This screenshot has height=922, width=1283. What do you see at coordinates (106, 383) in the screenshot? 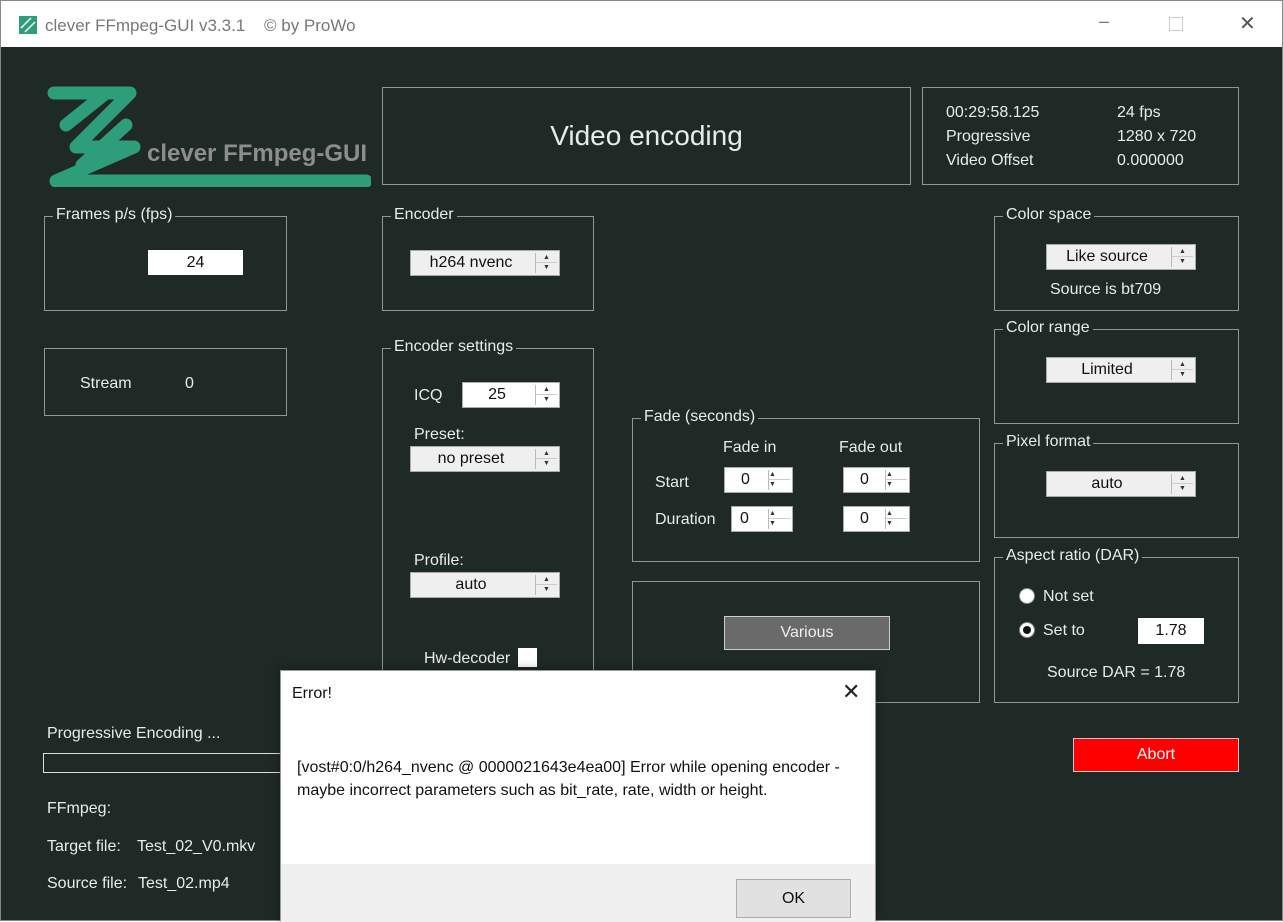
I see `stream-label: Stream` at bounding box center [106, 383].